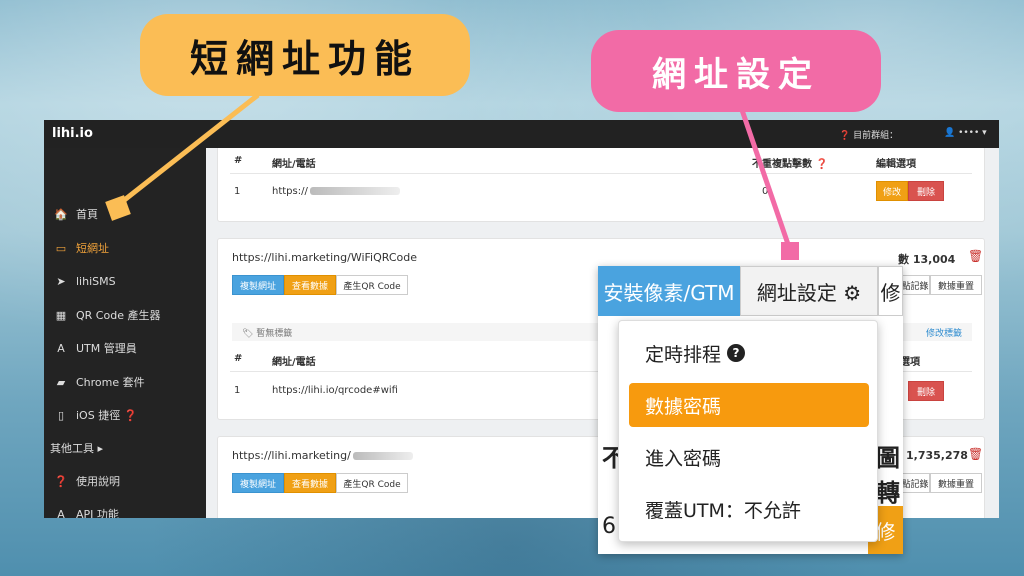 The image size is (1024, 576). I want to click on edit-button: 修改, so click(892, 191).